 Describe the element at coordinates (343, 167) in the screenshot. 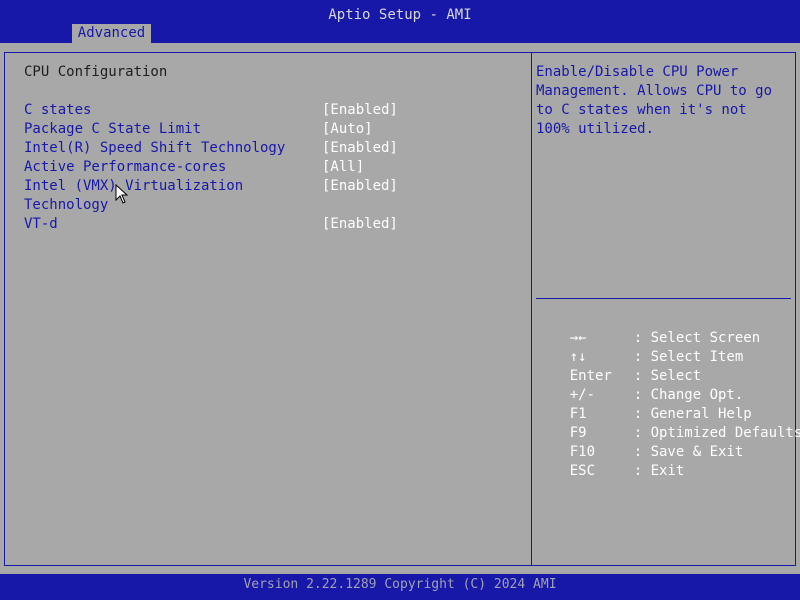

I see `setting-active-p-cores-value: [All]` at that location.